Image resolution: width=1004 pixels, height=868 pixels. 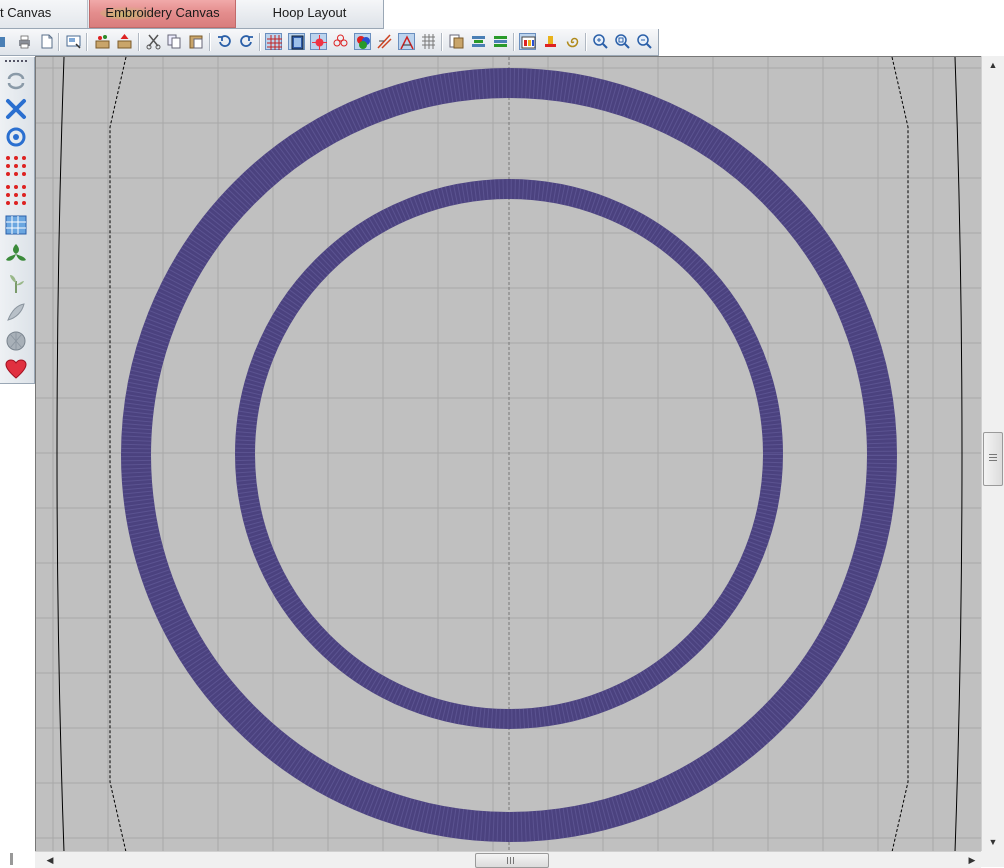 I want to click on plant-icon, so click(x=16, y=283).